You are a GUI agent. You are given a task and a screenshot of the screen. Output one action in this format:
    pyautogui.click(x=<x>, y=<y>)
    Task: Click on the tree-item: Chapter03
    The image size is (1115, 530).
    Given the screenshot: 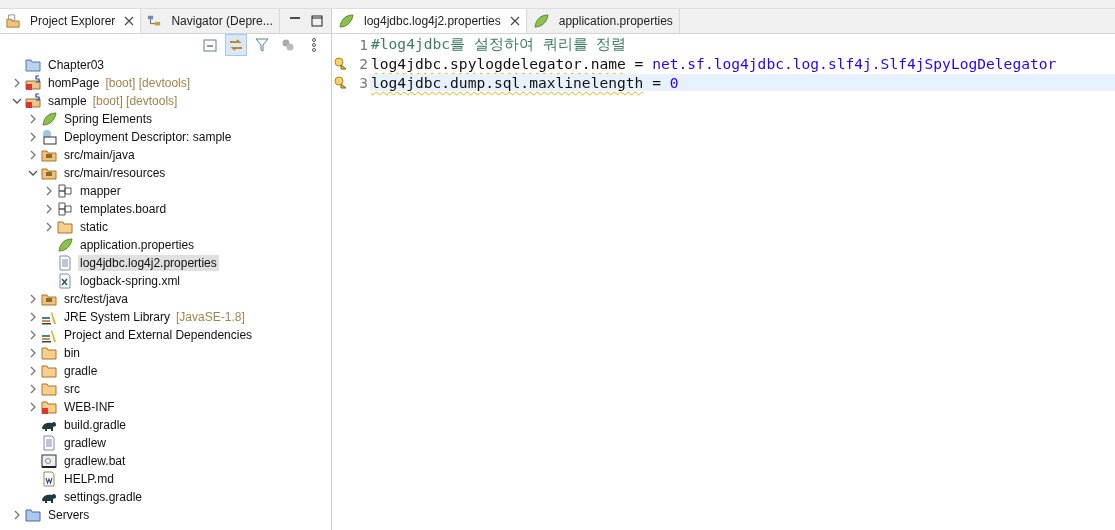 What is the action you would take?
    pyautogui.click(x=76, y=65)
    